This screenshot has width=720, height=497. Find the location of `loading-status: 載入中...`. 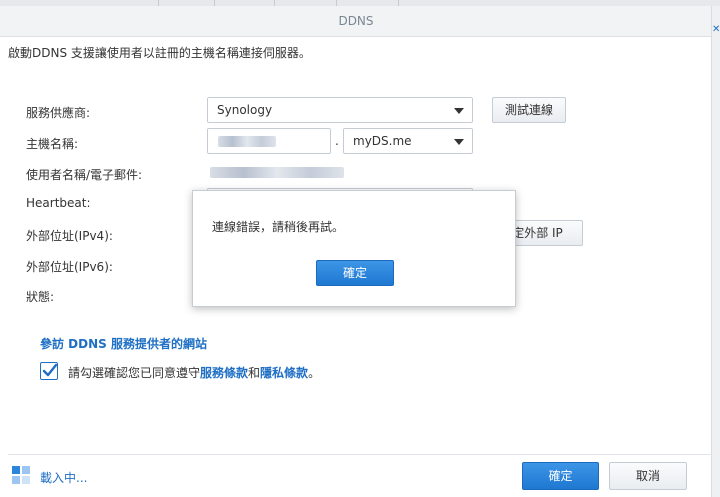

loading-status: 載入中... is located at coordinates (64, 478).